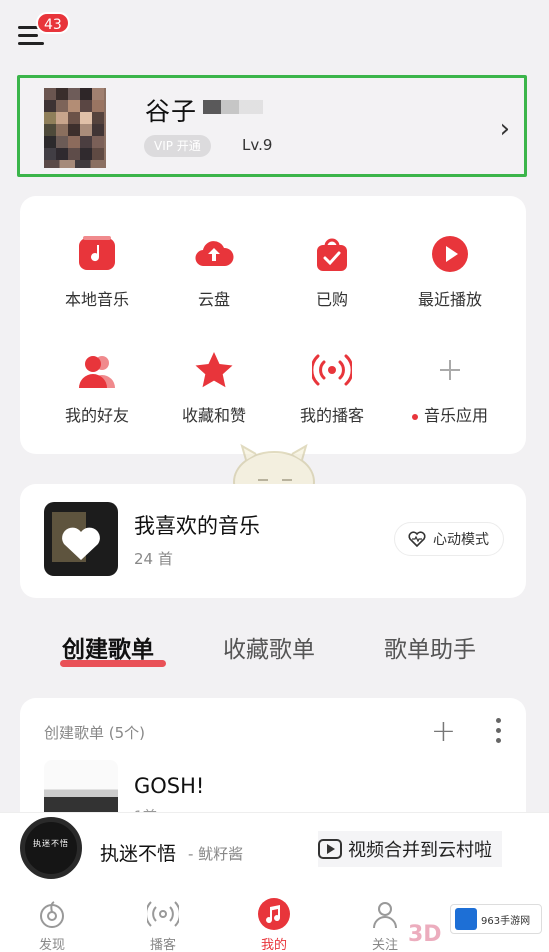 This screenshot has height=952, width=549. What do you see at coordinates (330, 849) in the screenshot?
I see `video-play-icon` at bounding box center [330, 849].